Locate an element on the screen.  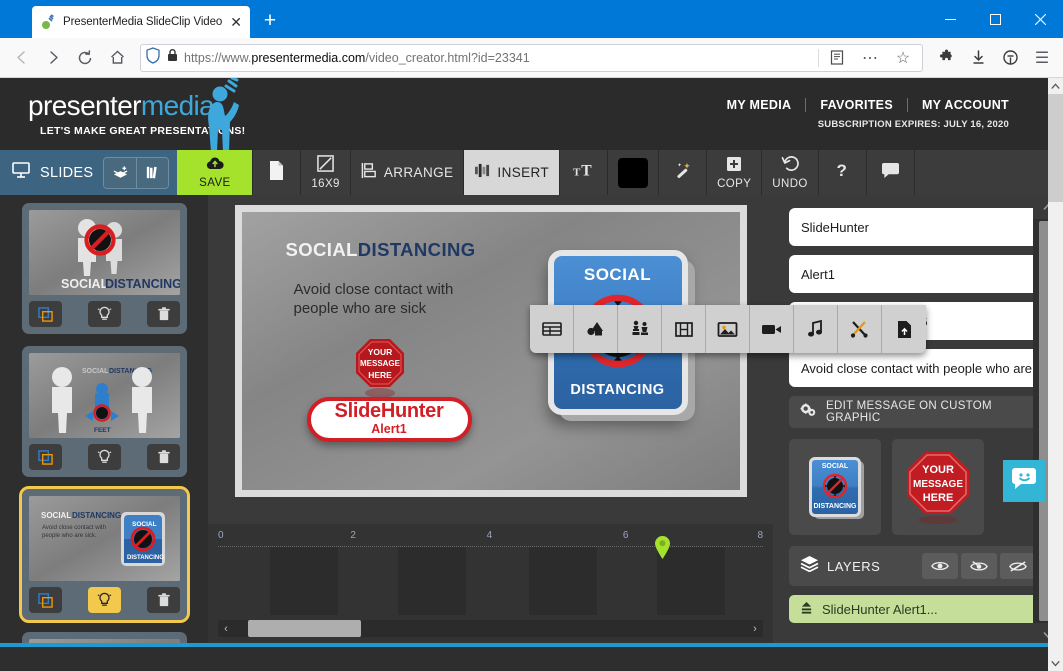
insert-upload-file-icon is located at coordinates (904, 329).